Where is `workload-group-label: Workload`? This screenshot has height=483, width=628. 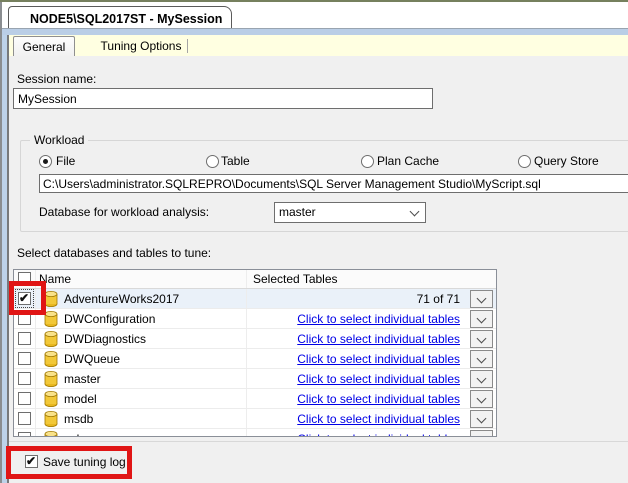
workload-group-label: Workload is located at coordinates (59, 140).